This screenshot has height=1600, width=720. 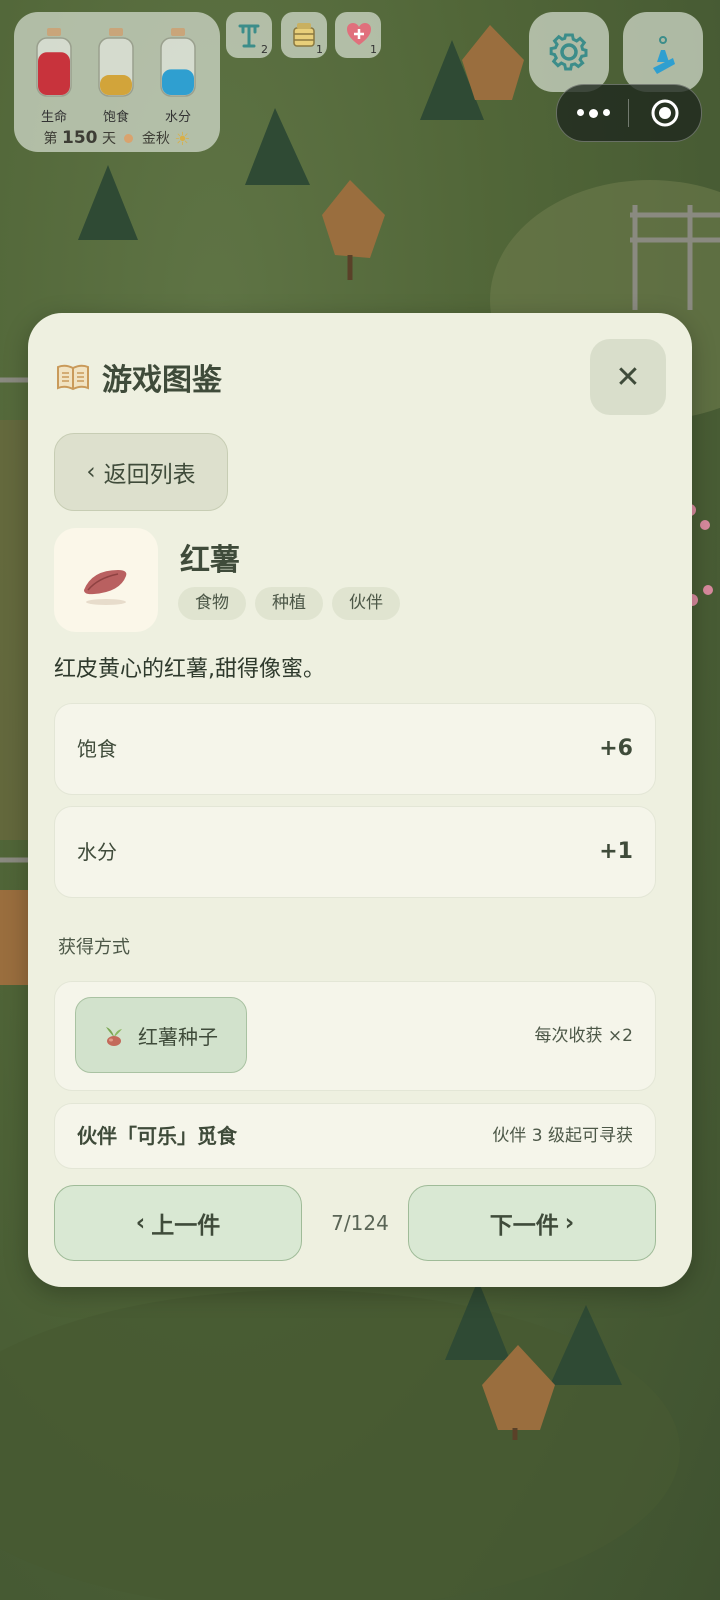 I want to click on stat-value: +6, so click(x=616, y=748).